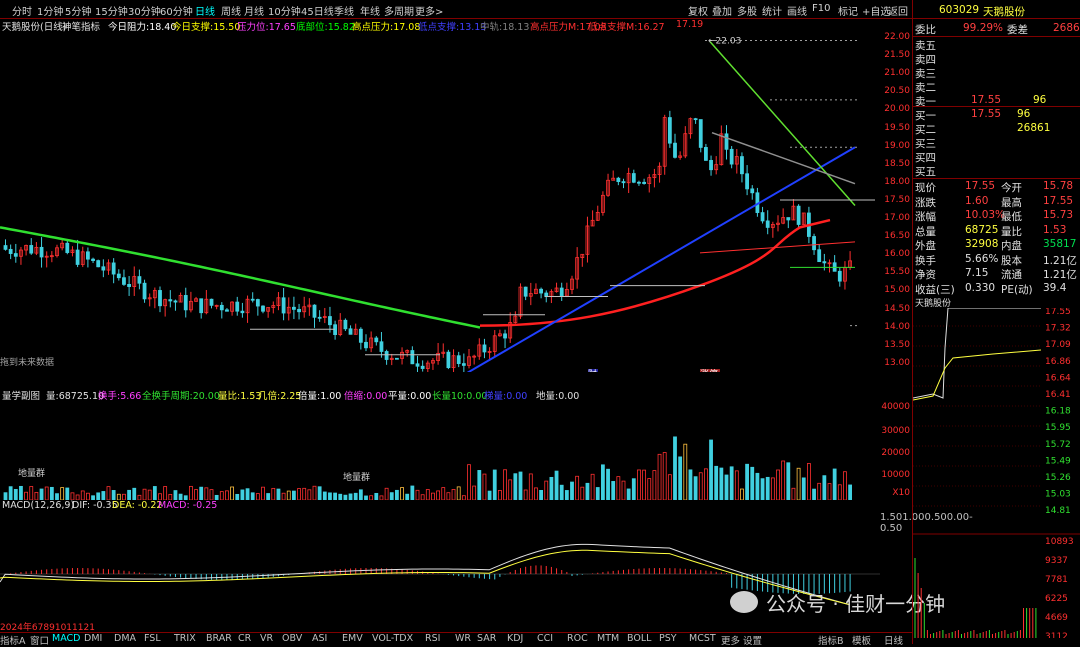  Describe the element at coordinates (897, 37) in the screenshot. I see `price-tick: 22.00` at that location.